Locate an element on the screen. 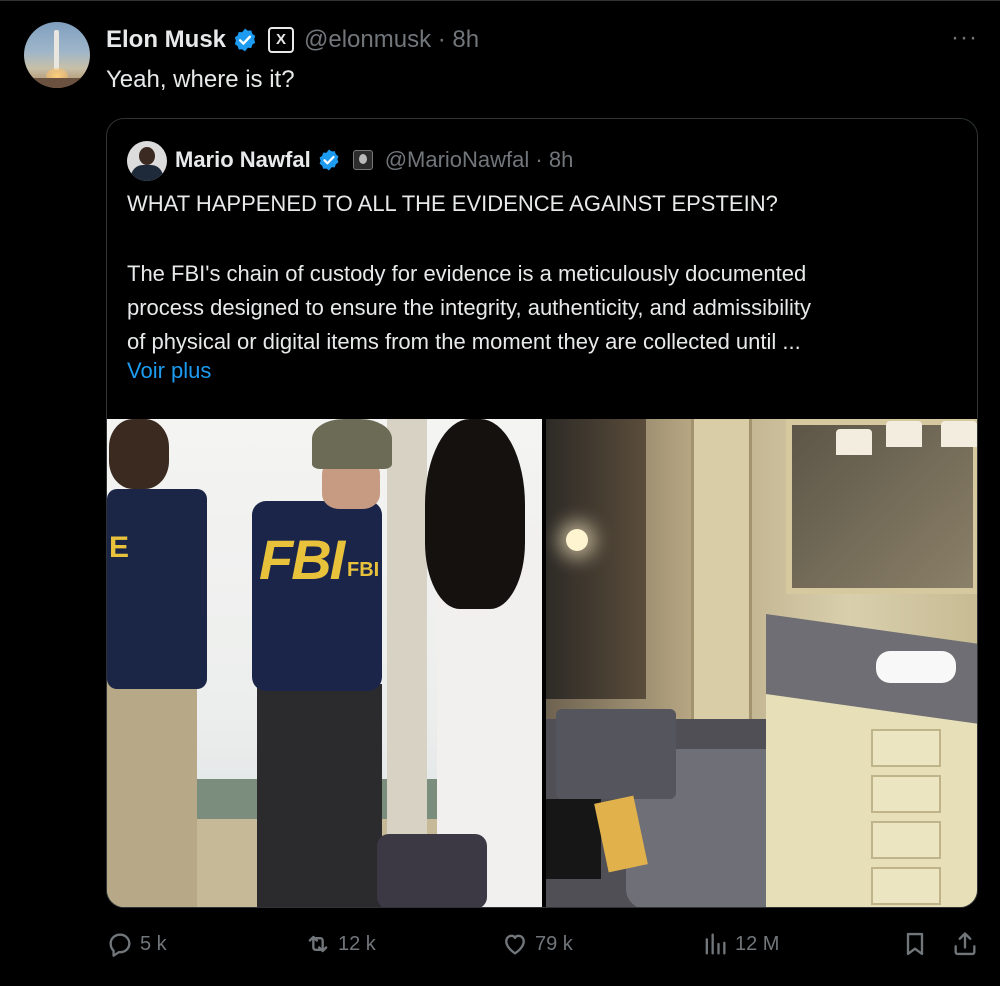  top-divider is located at coordinates (500, 0).